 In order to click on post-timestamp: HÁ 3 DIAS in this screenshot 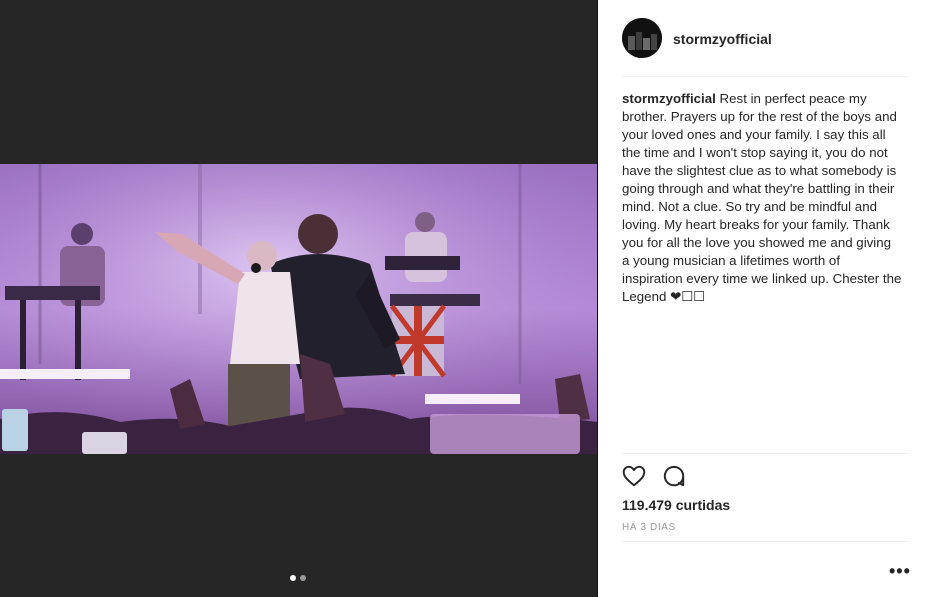, I will do `click(649, 527)`.